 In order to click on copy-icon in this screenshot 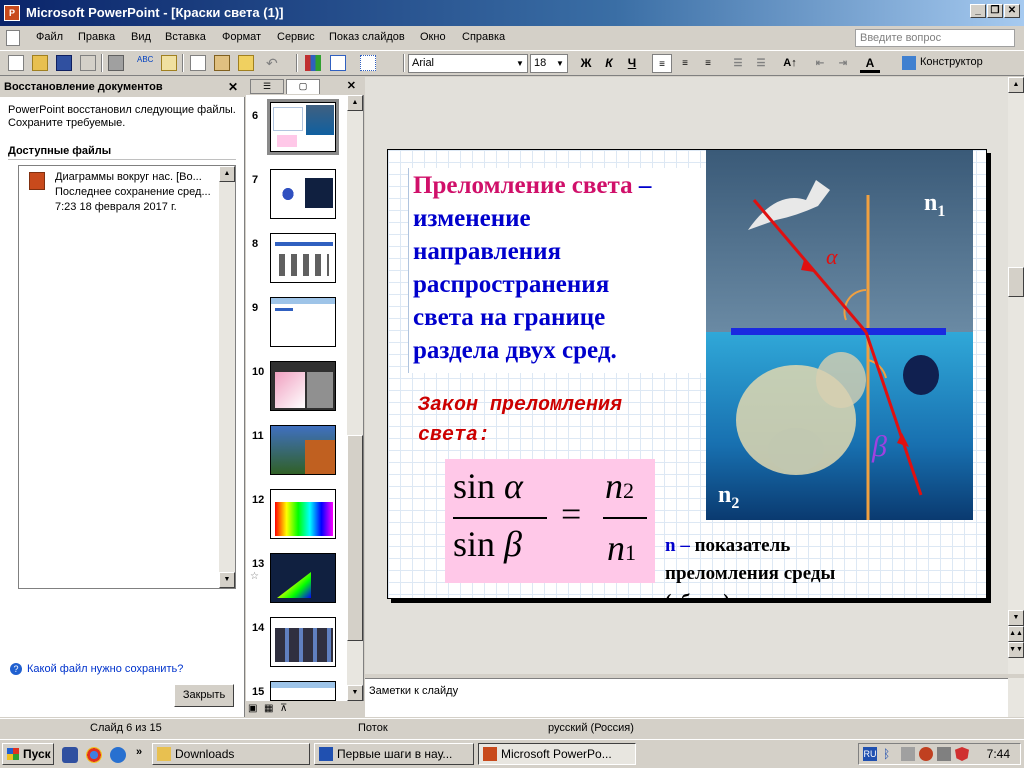, I will do `click(198, 63)`.